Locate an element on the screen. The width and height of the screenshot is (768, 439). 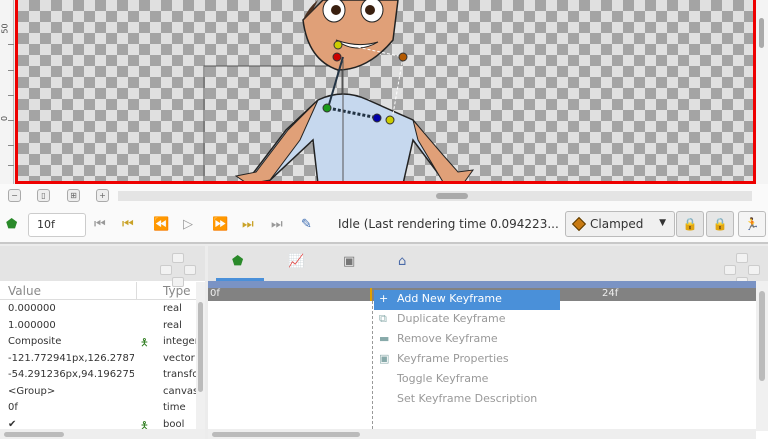
play-icon: ▷ is located at coordinates (188, 224).